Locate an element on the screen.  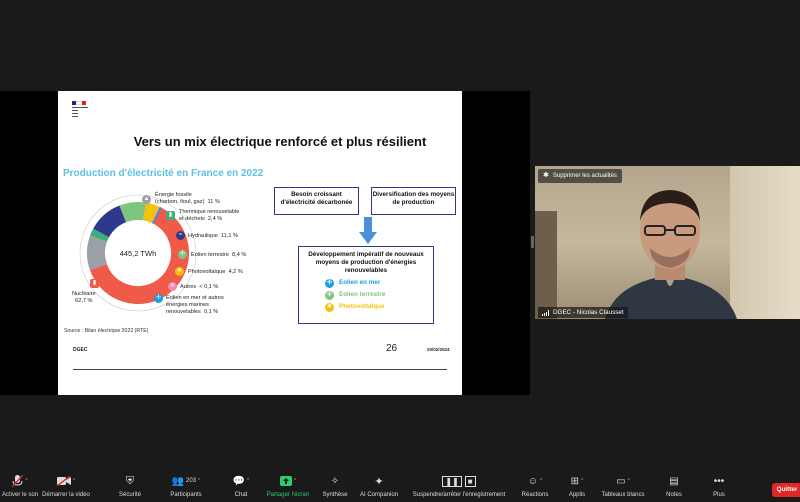
slide-footer-line is located at coordinates (260, 369).